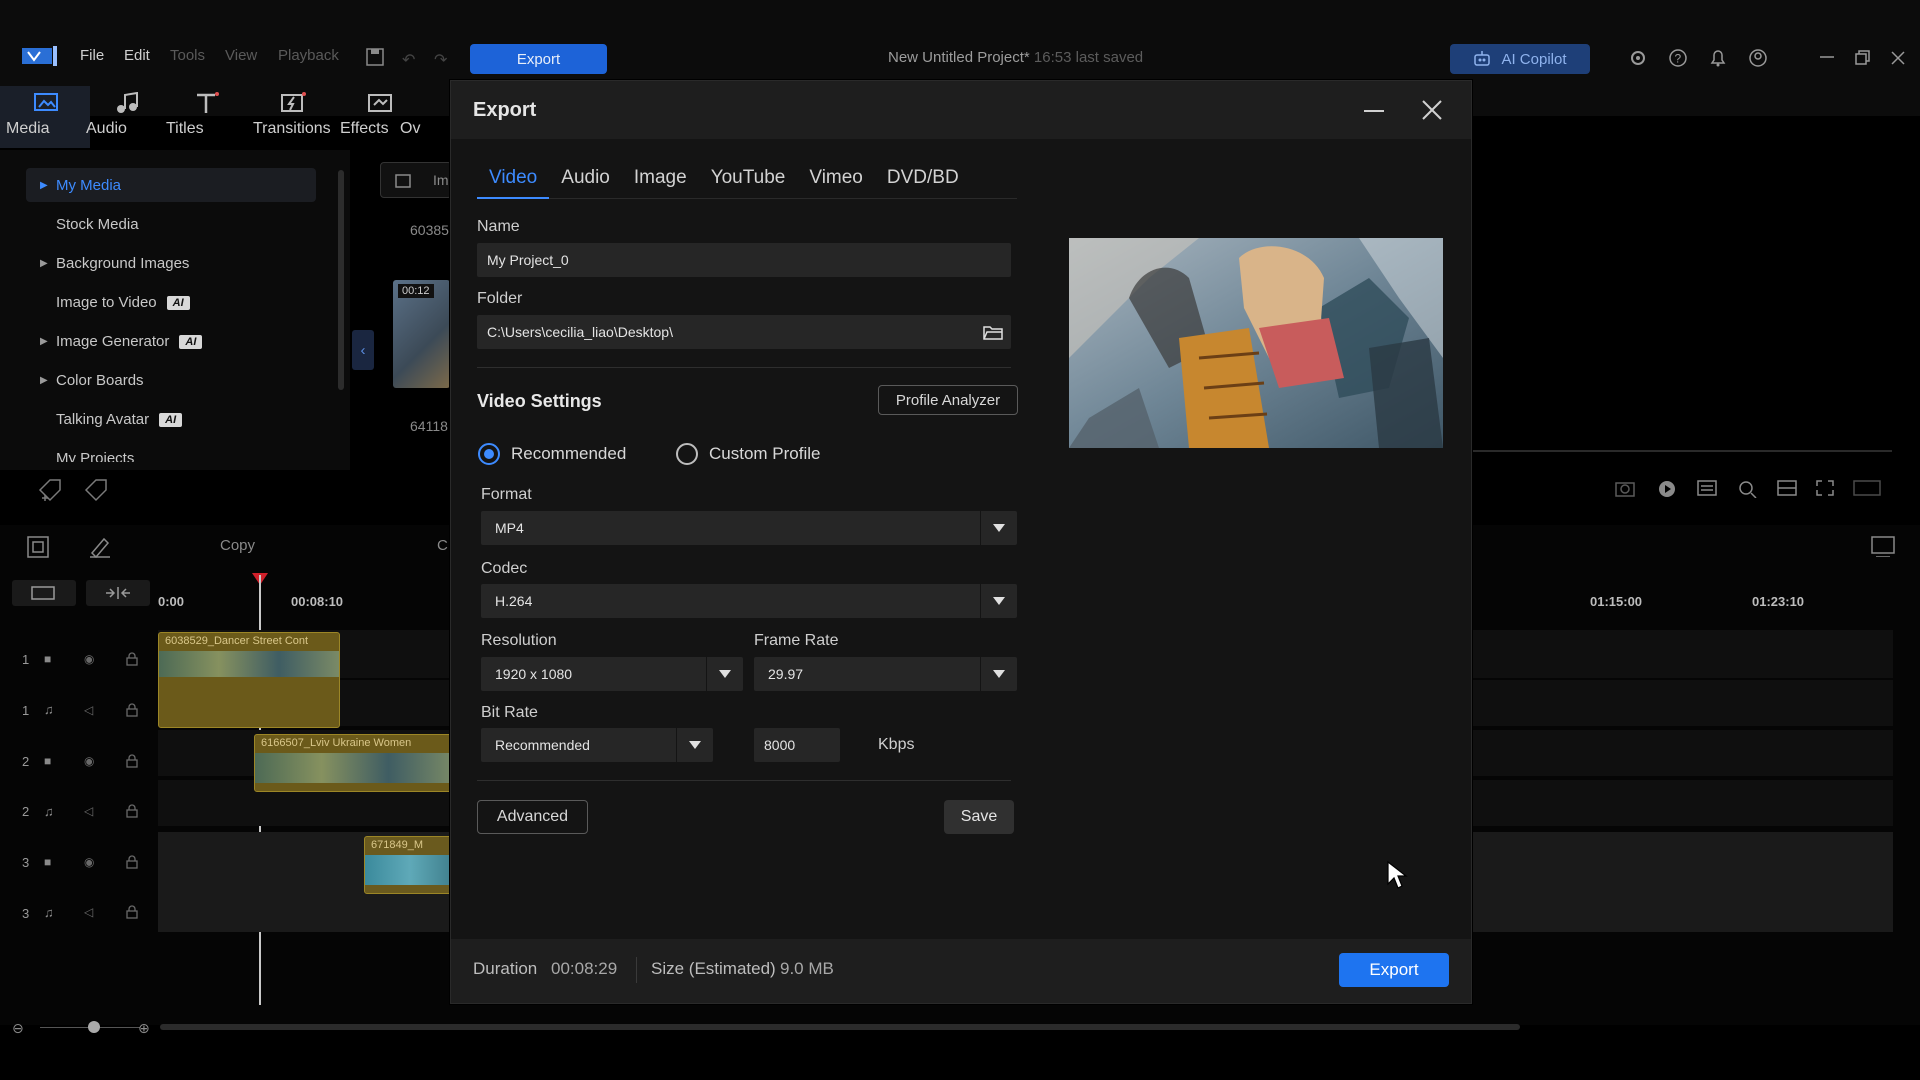 This screenshot has height=1080, width=1920. Describe the element at coordinates (836, 183) in the screenshot. I see `tab-vimeo: Vimeo` at that location.